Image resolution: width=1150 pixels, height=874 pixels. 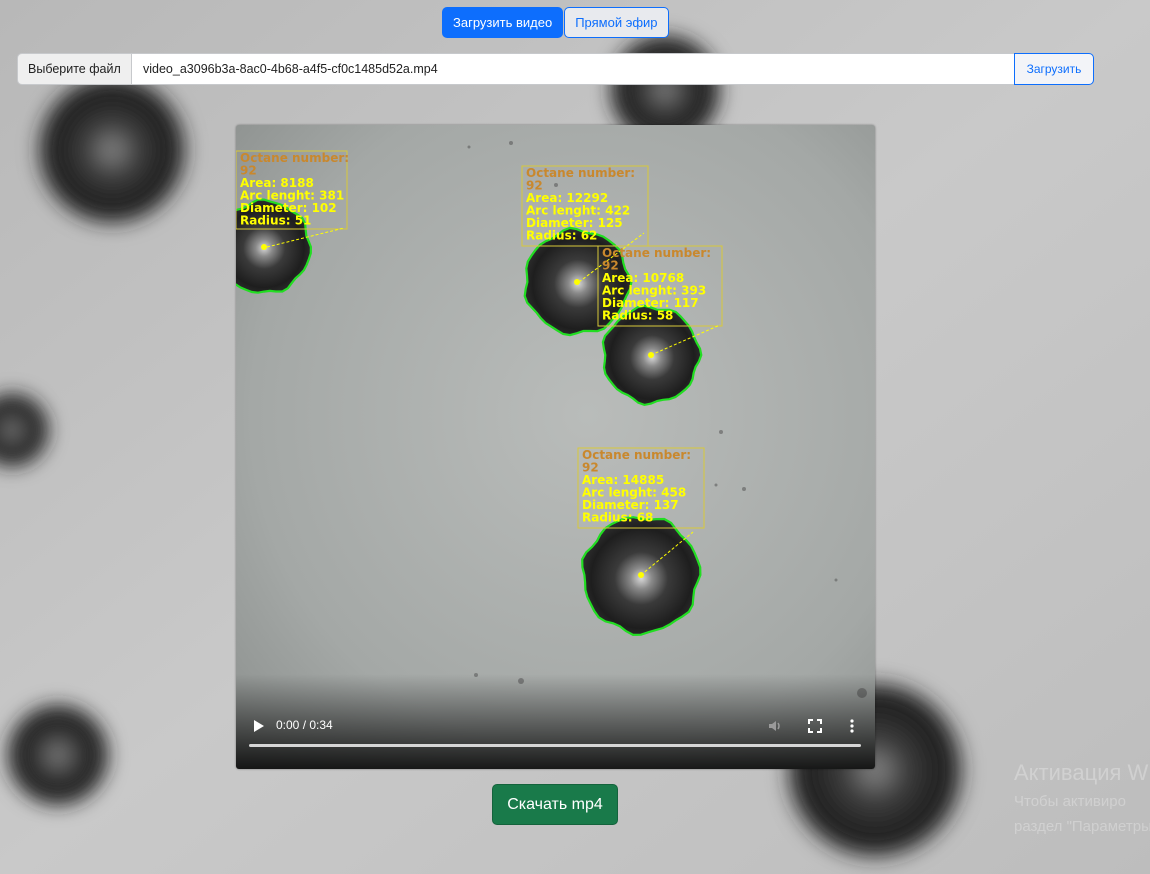 I want to click on play-icon, so click(x=259, y=726).